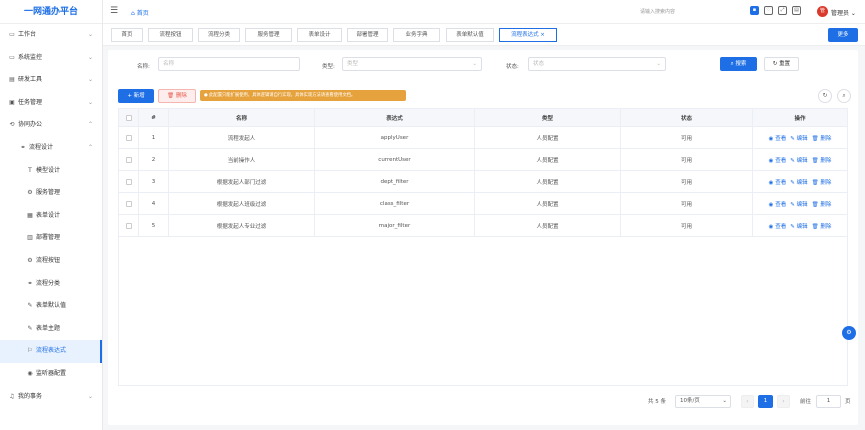  What do you see at coordinates (548, 137) in the screenshot?
I see `cell-type: 人员配置` at bounding box center [548, 137].